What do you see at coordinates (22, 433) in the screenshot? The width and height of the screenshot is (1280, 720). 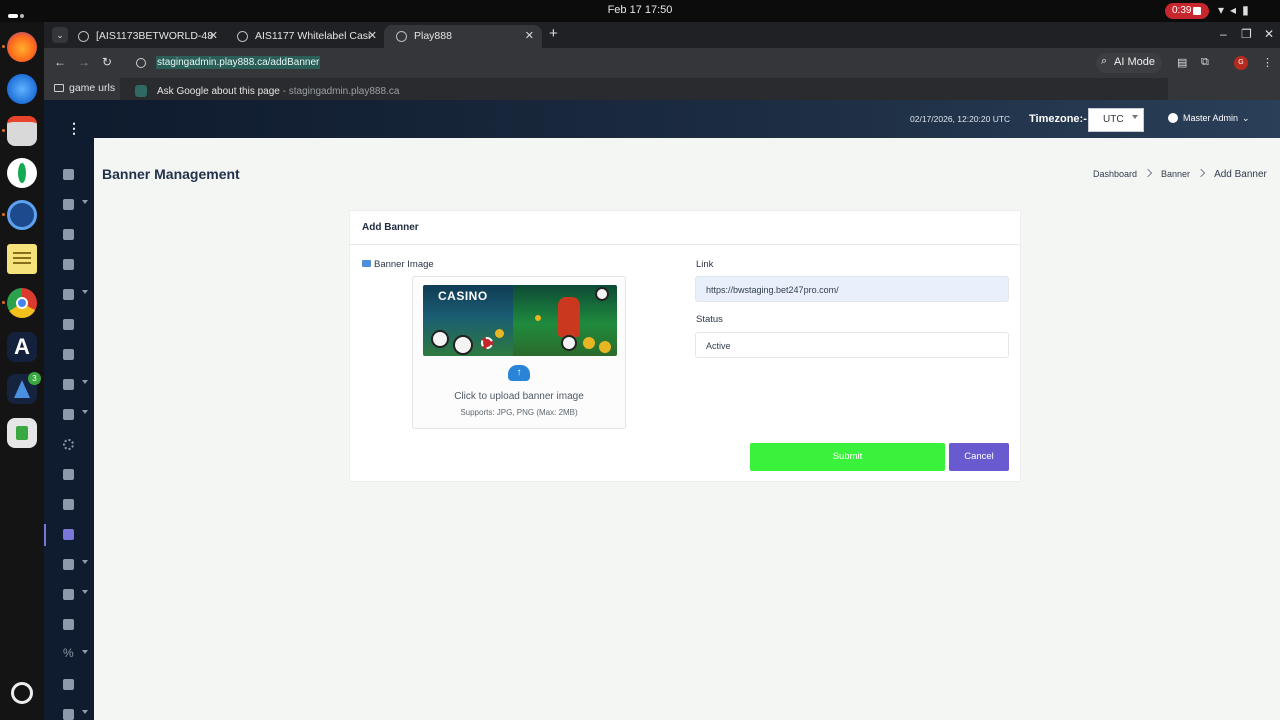 I see `trash-icon` at bounding box center [22, 433].